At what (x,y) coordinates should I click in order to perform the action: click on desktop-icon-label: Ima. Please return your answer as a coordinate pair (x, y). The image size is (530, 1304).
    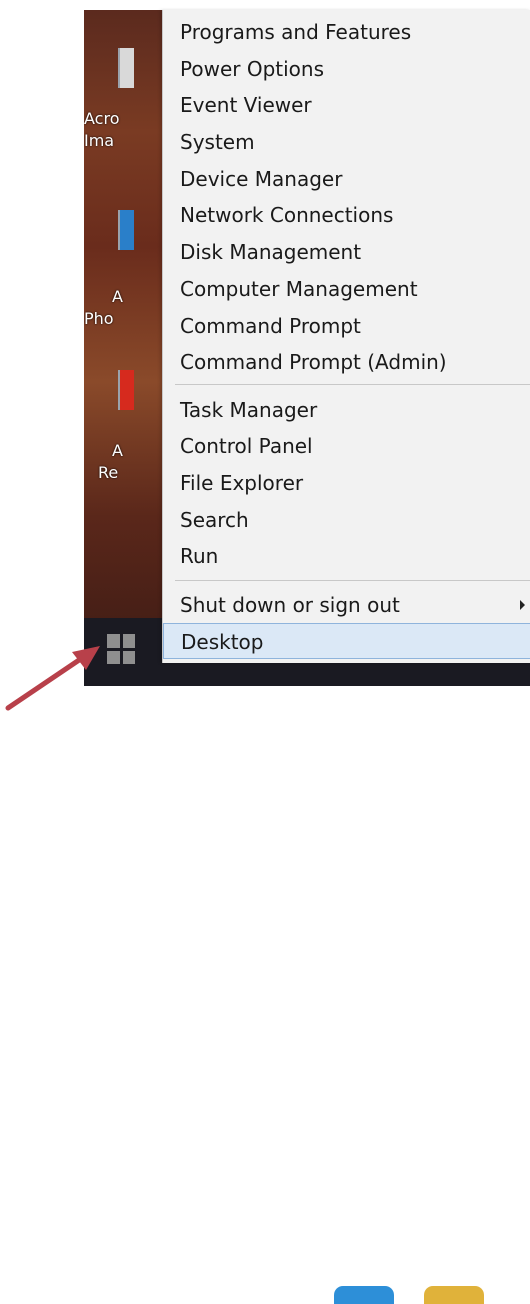
    Looking at the image, I should click on (99, 140).